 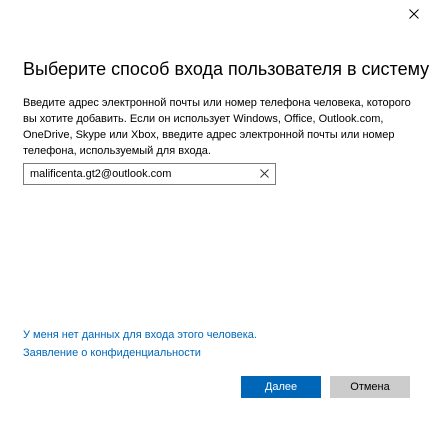 I want to click on email-field-container, so click(x=149, y=174).